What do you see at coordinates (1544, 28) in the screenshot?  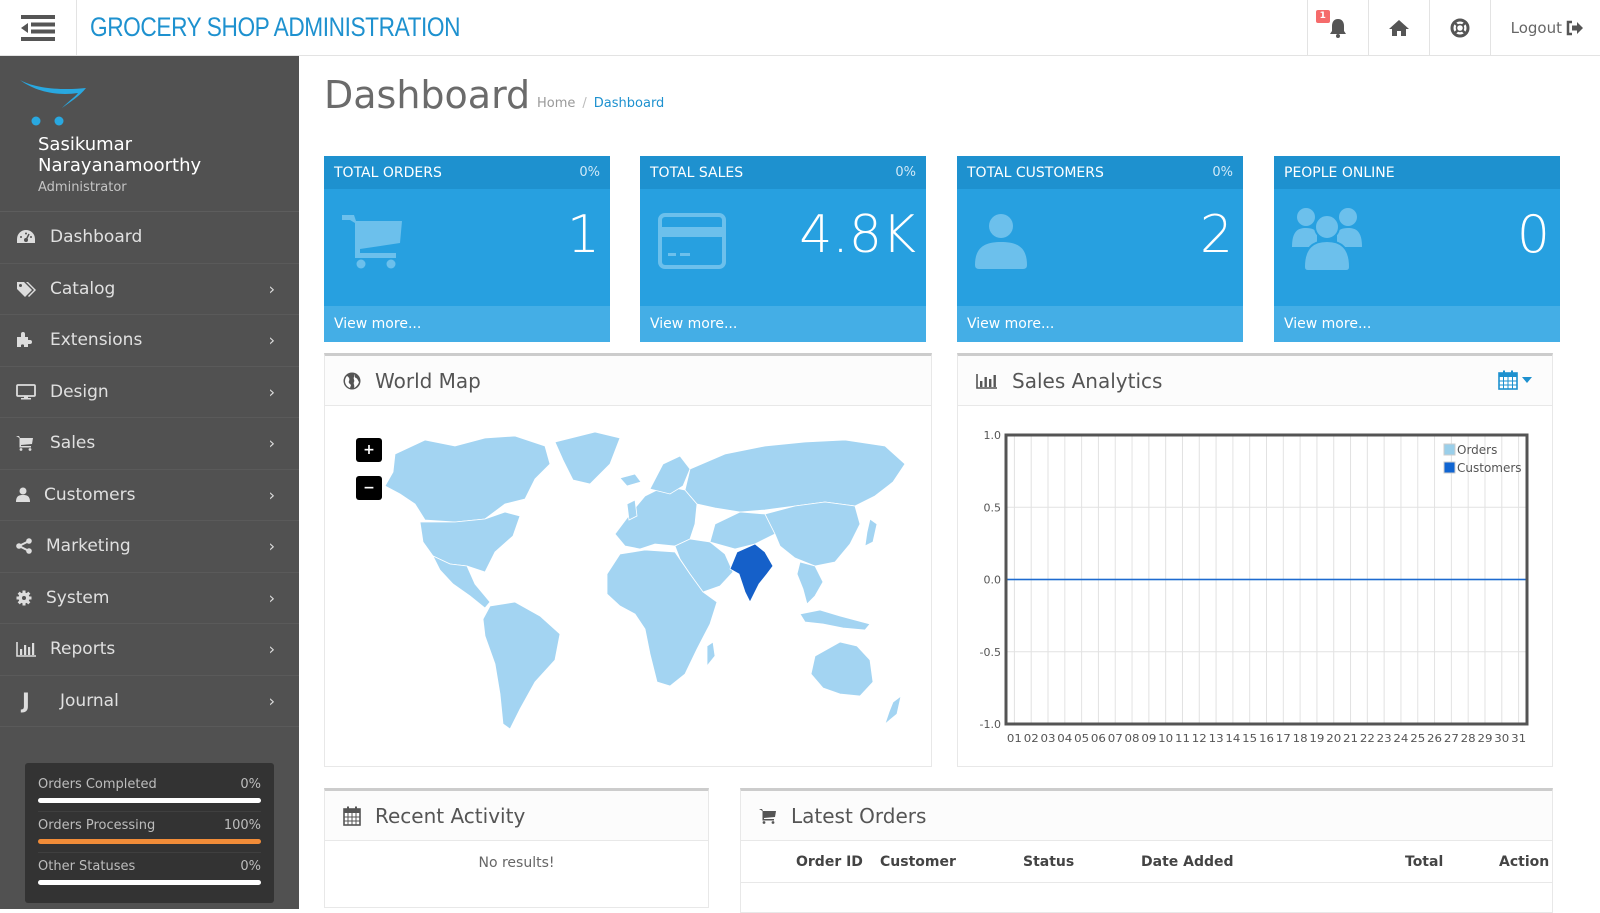 I see `logout-button: Logout` at bounding box center [1544, 28].